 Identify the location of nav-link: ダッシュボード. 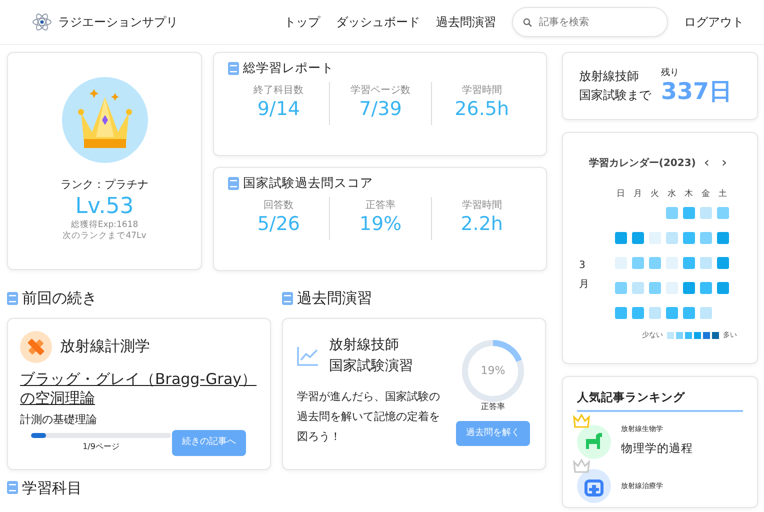
(378, 22).